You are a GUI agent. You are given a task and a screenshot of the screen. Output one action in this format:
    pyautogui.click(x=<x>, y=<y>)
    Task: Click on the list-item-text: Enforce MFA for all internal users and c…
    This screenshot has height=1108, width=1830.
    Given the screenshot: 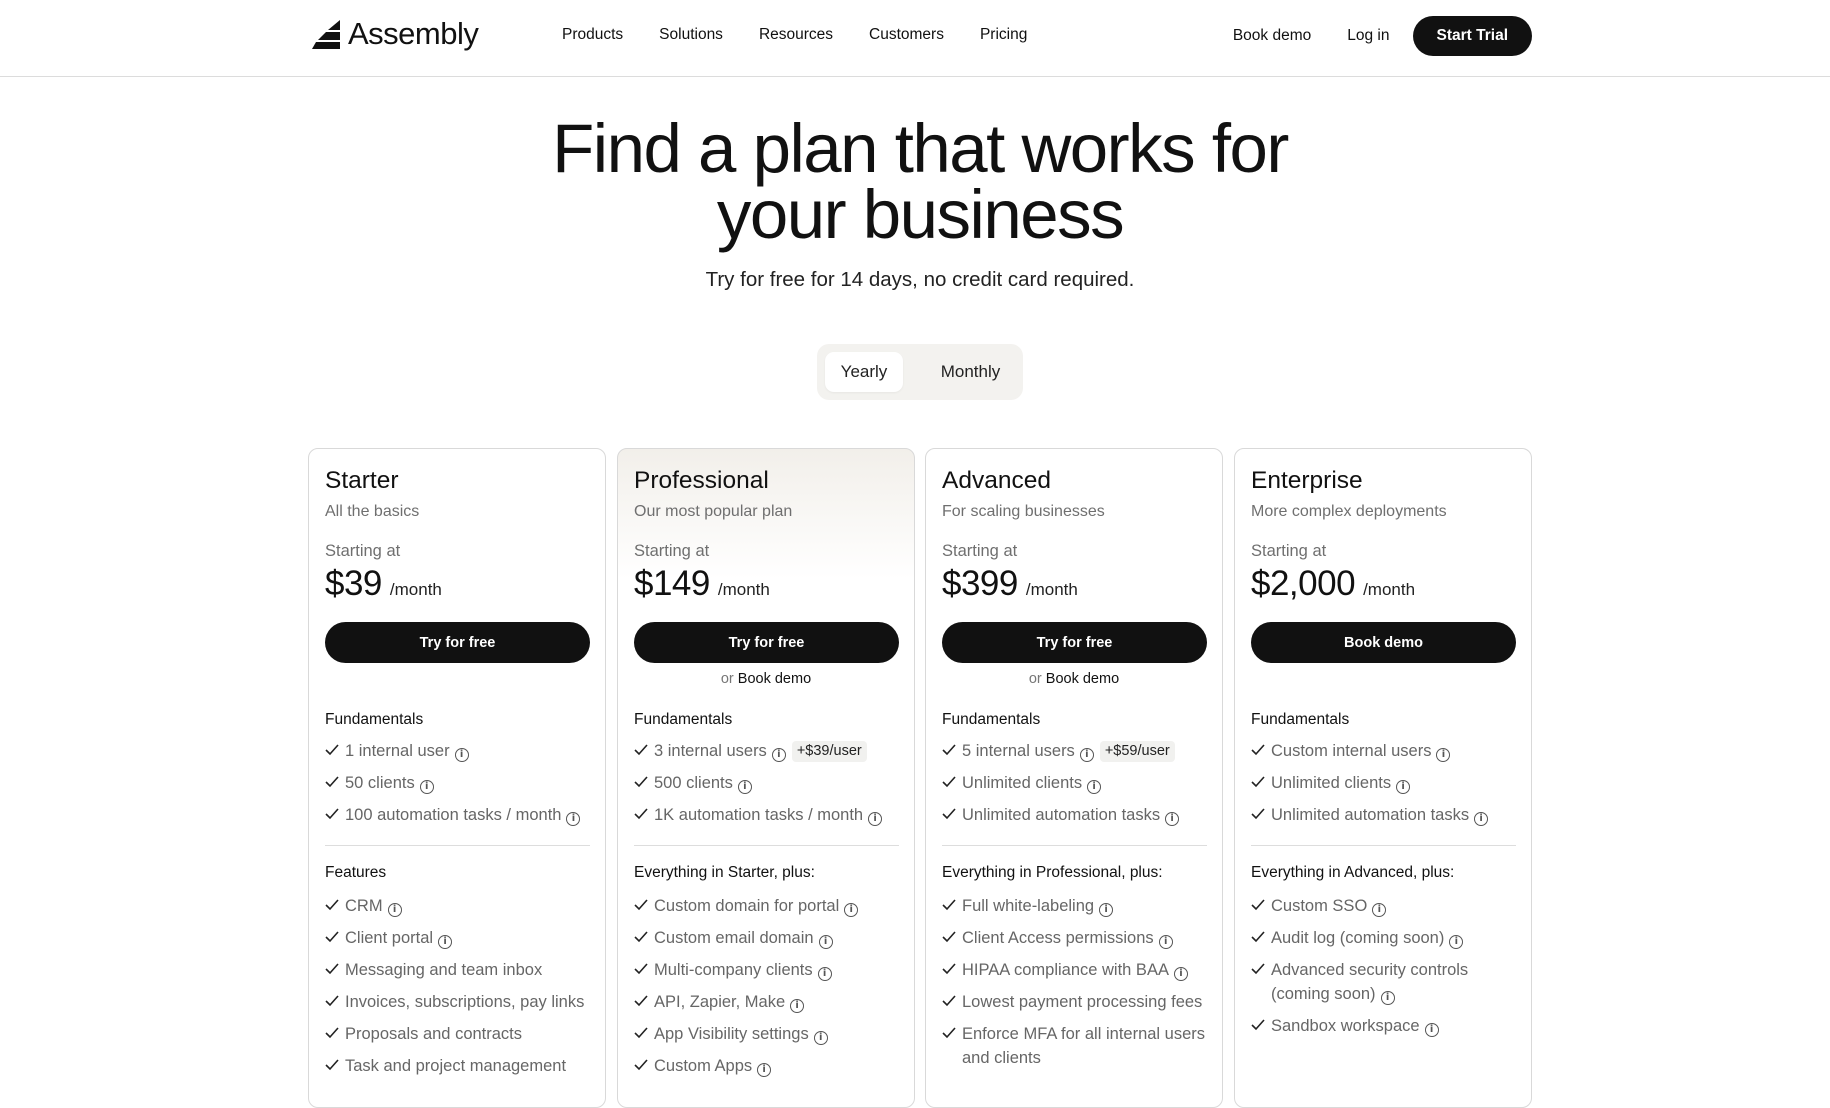 What is the action you would take?
    pyautogui.click(x=1084, y=1046)
    